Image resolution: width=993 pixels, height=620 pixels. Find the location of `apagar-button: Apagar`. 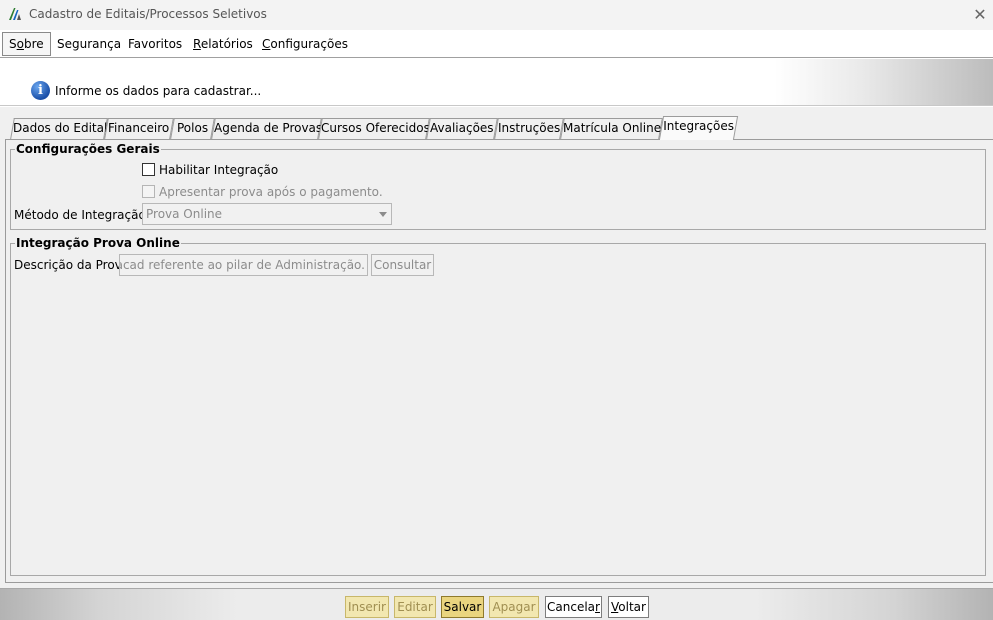

apagar-button: Apagar is located at coordinates (514, 607).